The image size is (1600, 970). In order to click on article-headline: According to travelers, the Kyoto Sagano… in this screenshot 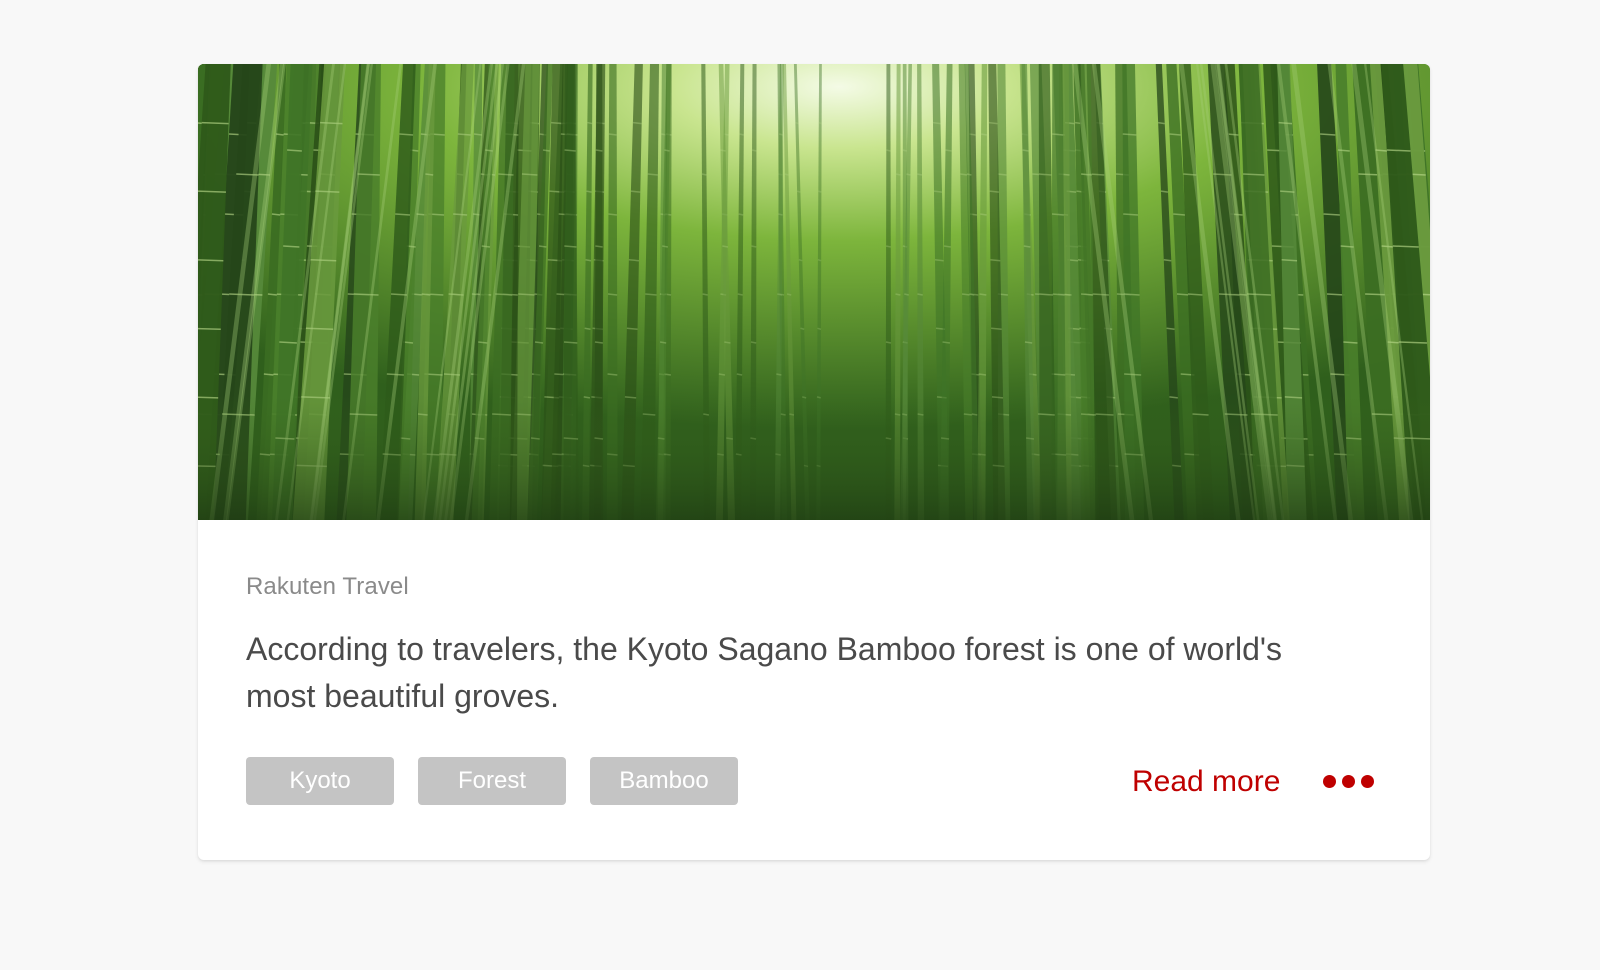, I will do `click(801, 673)`.